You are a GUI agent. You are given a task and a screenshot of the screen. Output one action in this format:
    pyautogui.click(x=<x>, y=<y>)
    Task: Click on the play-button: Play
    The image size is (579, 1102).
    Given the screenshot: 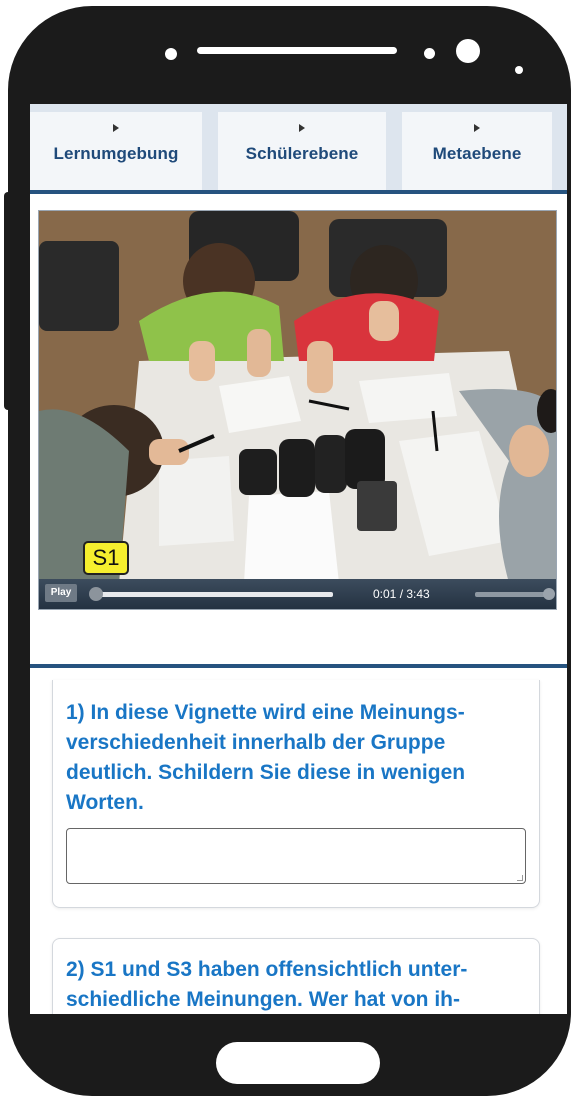 What is the action you would take?
    pyautogui.click(x=61, y=593)
    